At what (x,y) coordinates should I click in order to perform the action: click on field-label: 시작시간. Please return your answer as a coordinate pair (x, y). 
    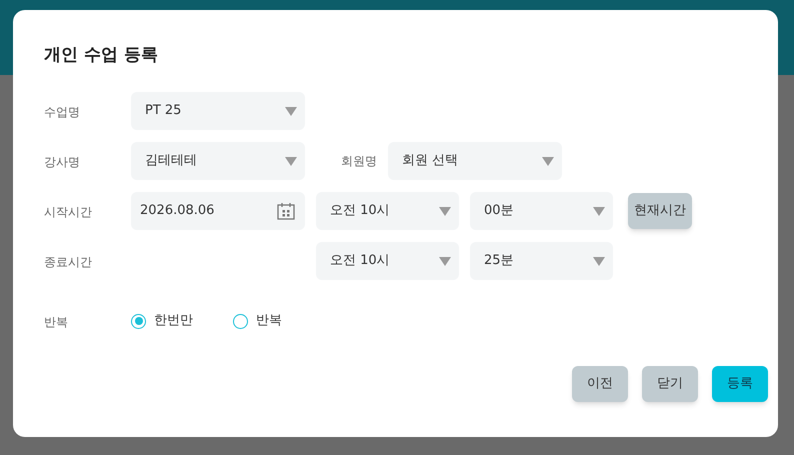
    Looking at the image, I should click on (68, 212).